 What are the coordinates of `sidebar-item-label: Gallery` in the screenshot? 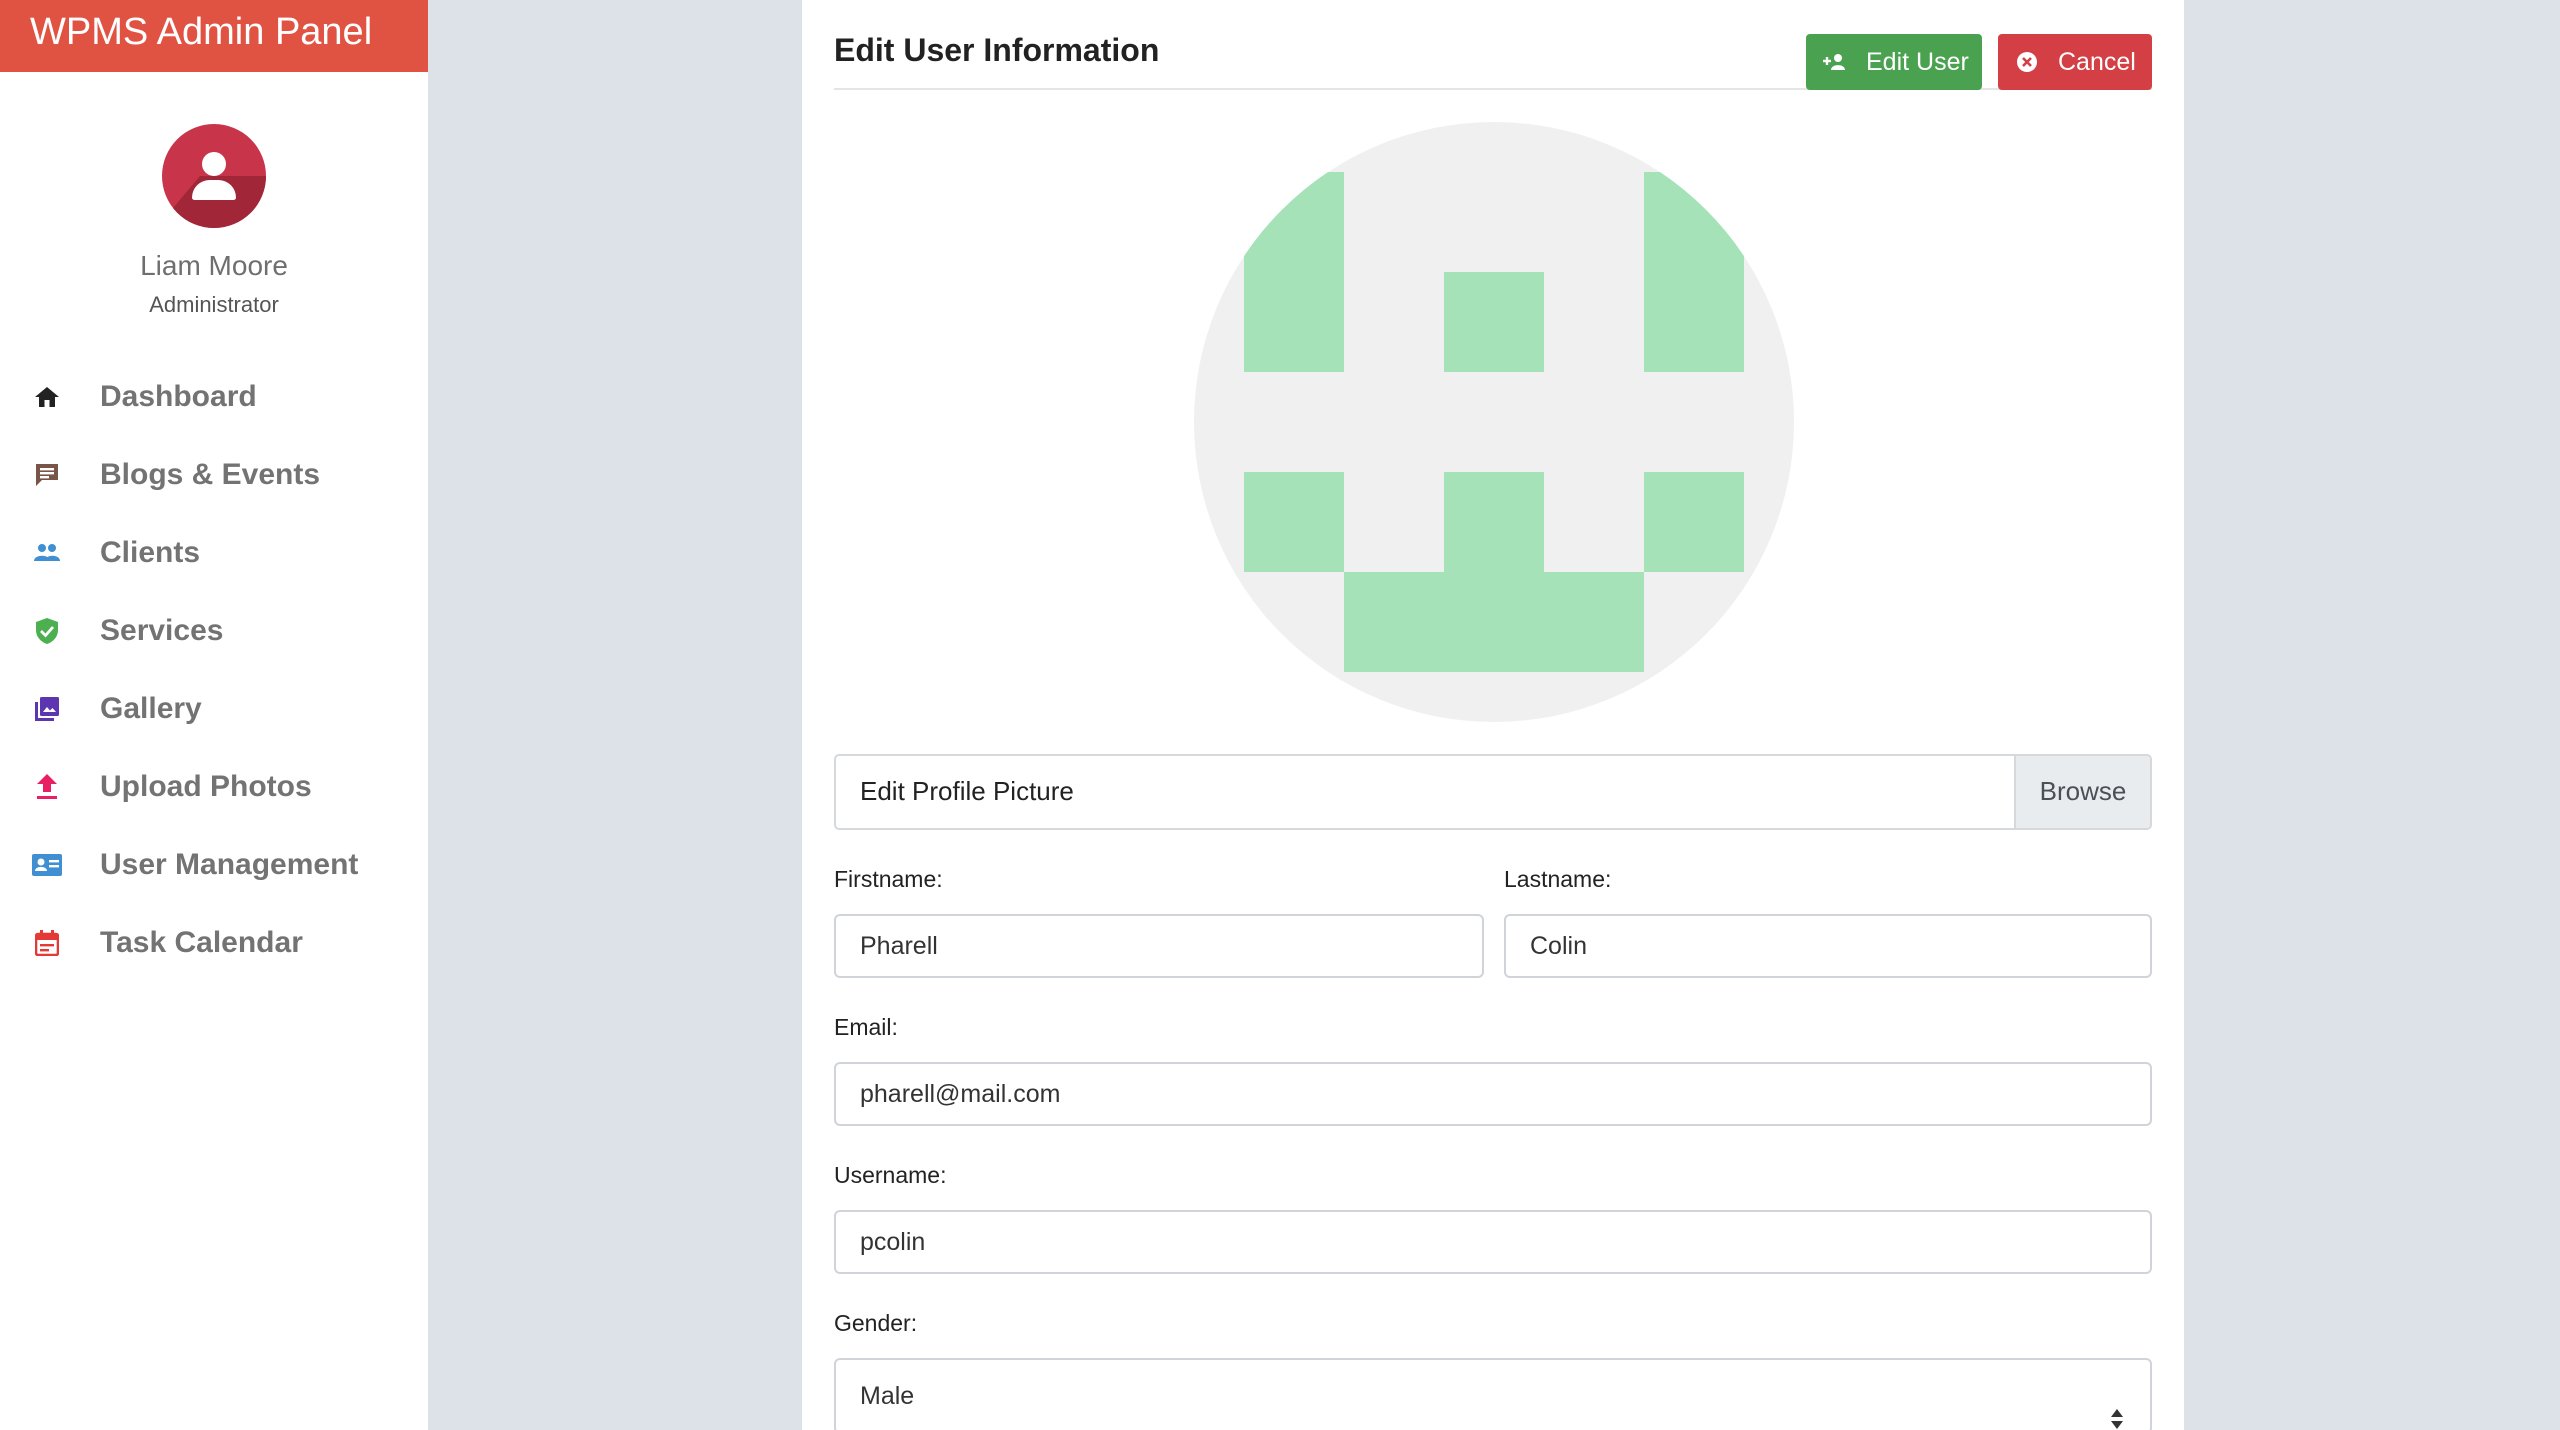 It's located at (151, 708).